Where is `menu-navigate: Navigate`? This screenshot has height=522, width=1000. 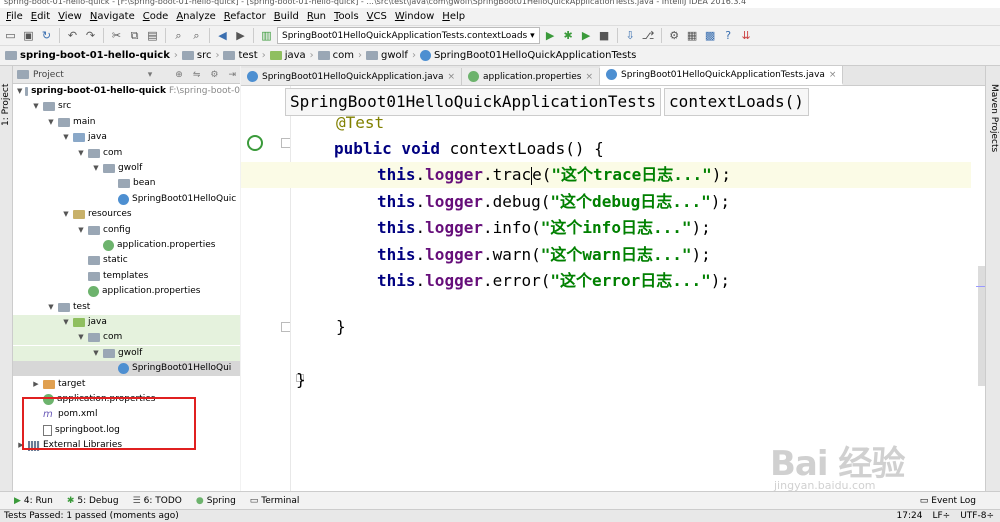
menu-navigate: Navigate is located at coordinates (112, 16).